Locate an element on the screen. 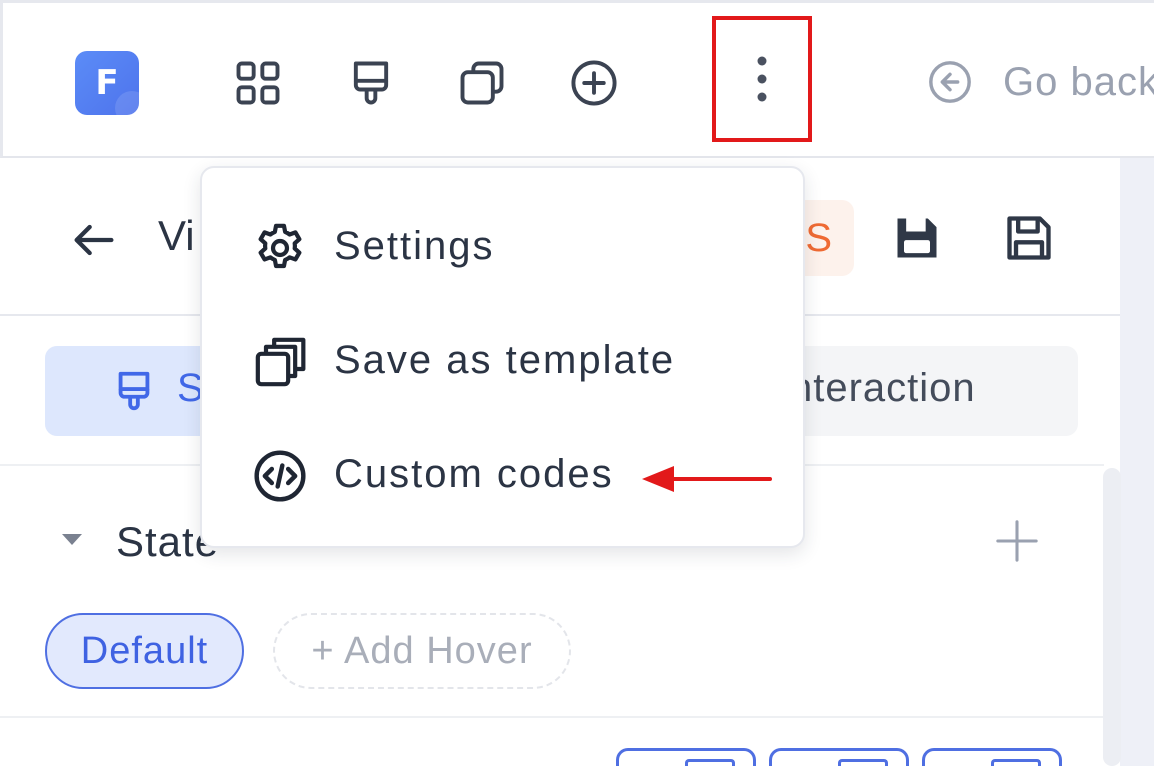 This screenshot has width=1154, height=766. state-chip-default: Default is located at coordinates (144, 651).